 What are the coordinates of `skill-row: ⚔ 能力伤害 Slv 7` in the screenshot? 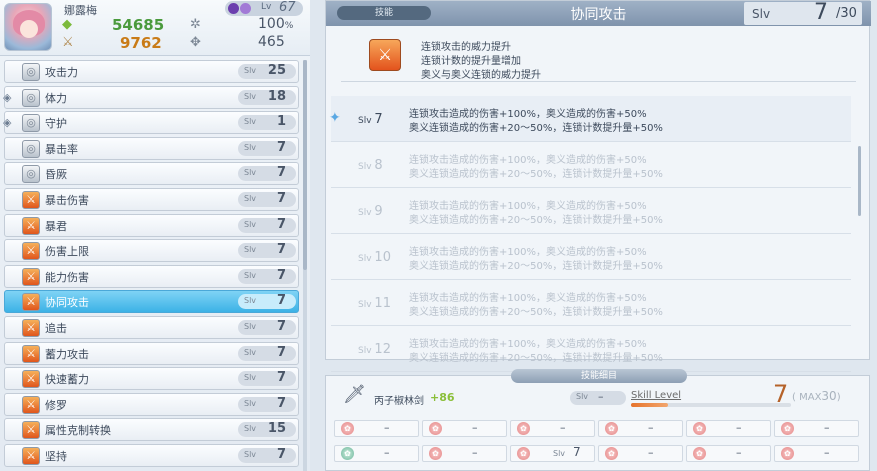 It's located at (151, 276).